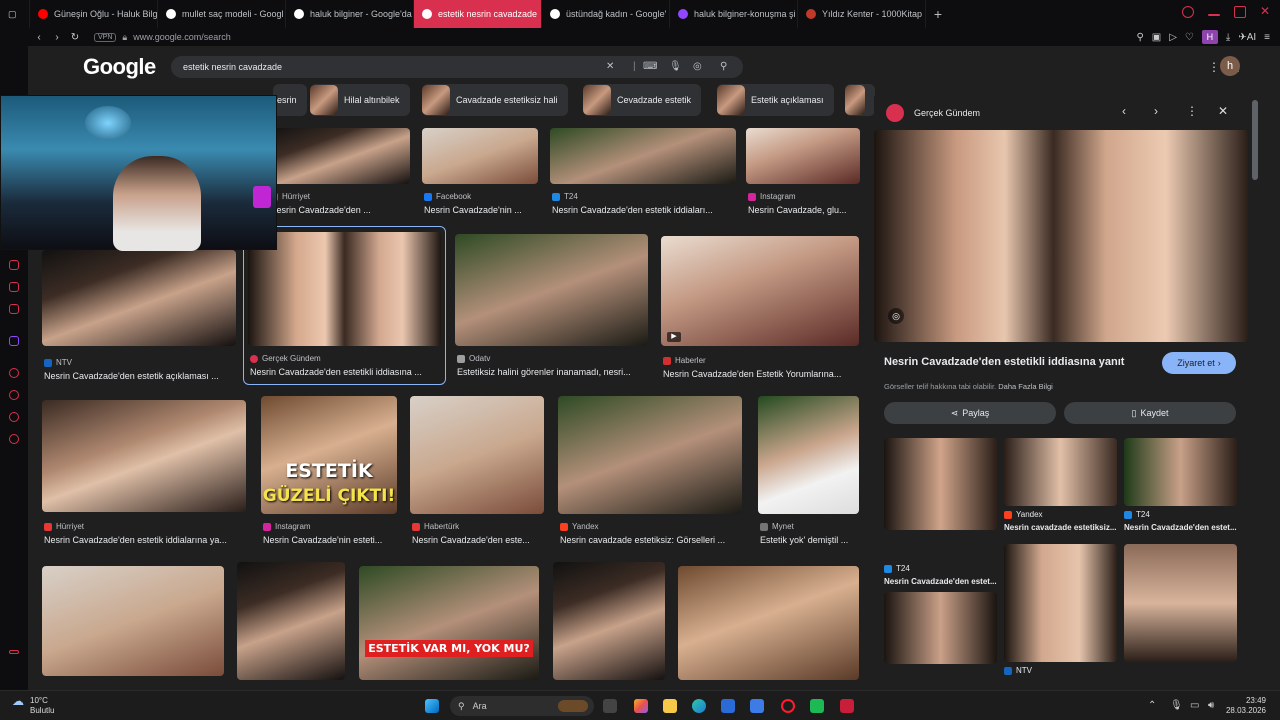  I want to click on copilot-icon, so click(641, 706).